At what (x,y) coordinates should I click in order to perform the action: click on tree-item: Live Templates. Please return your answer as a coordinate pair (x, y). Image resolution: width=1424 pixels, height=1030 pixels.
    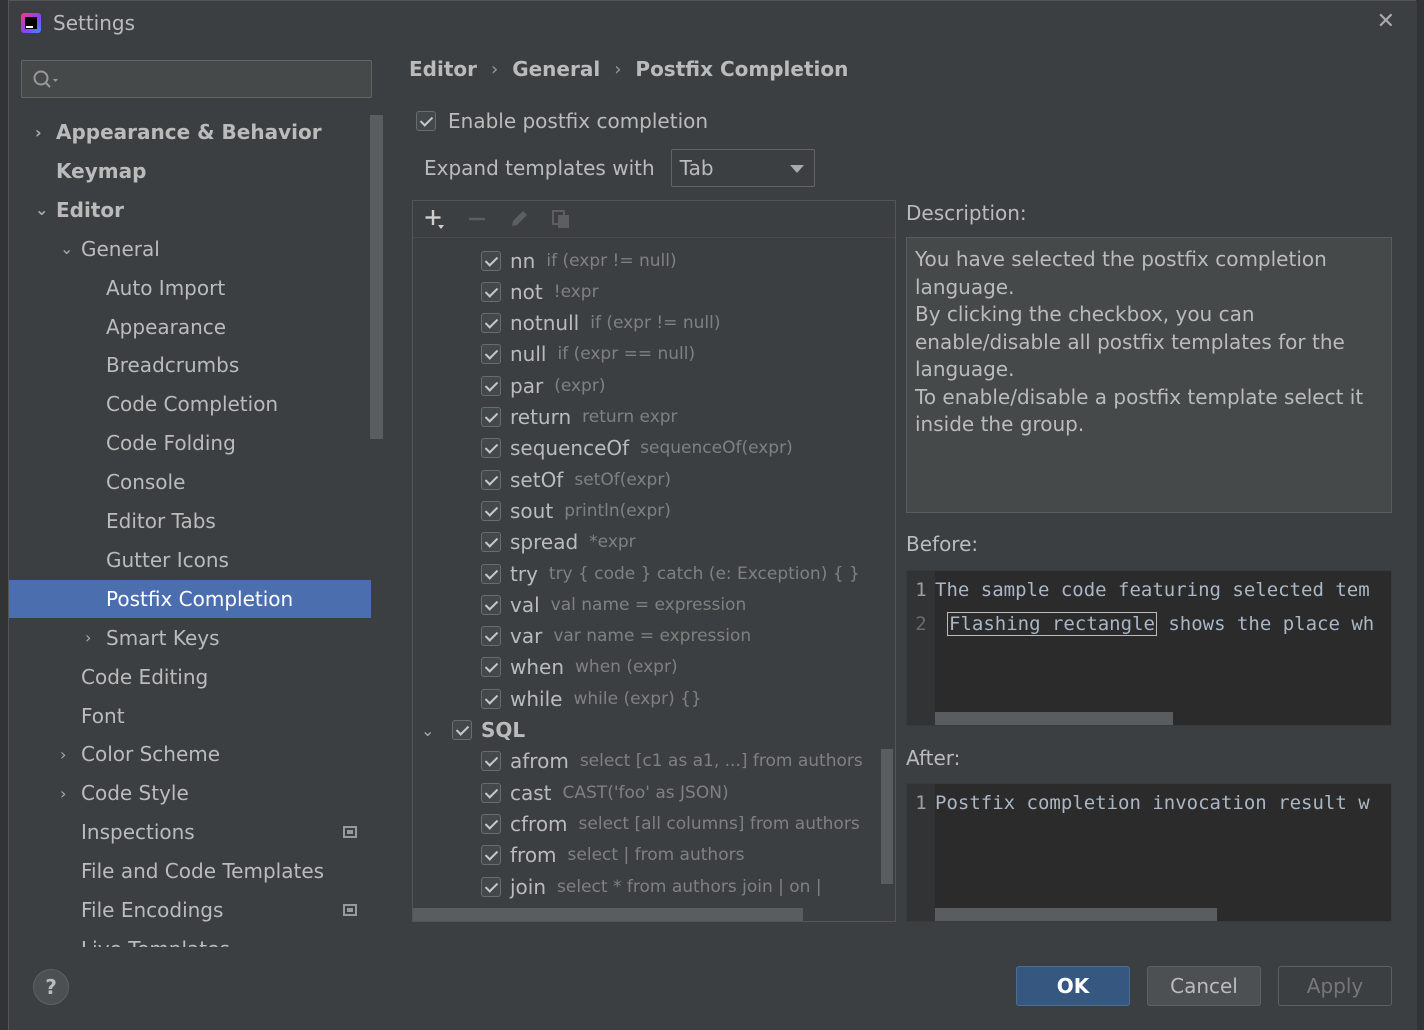
    Looking at the image, I should click on (190, 938).